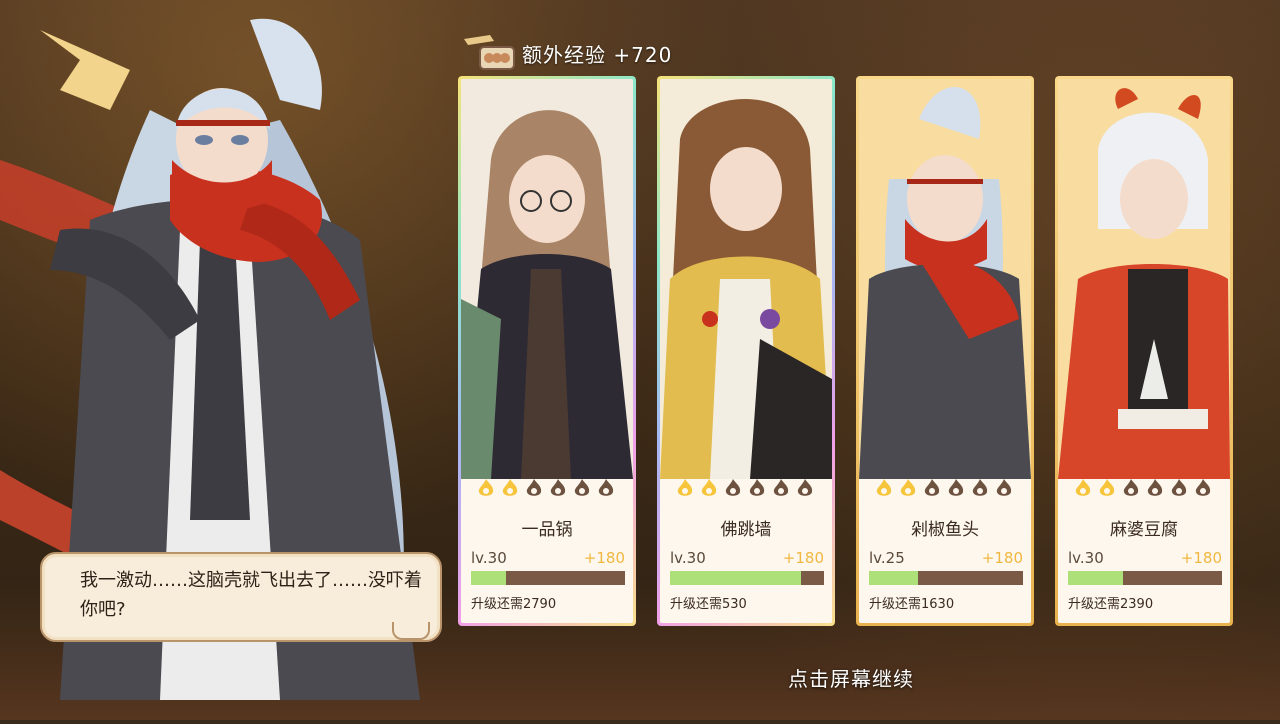 Image resolution: width=1280 pixels, height=724 pixels. What do you see at coordinates (945, 530) in the screenshot?
I see `character-name: 剁椒鱼头` at bounding box center [945, 530].